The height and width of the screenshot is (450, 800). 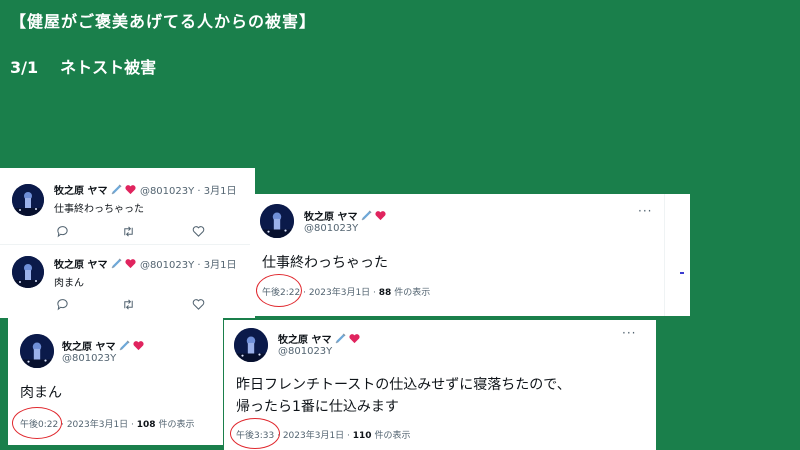 What do you see at coordinates (317, 407) in the screenshot?
I see `tweet-text-line: 帰ったら1番に仕込みます` at bounding box center [317, 407].